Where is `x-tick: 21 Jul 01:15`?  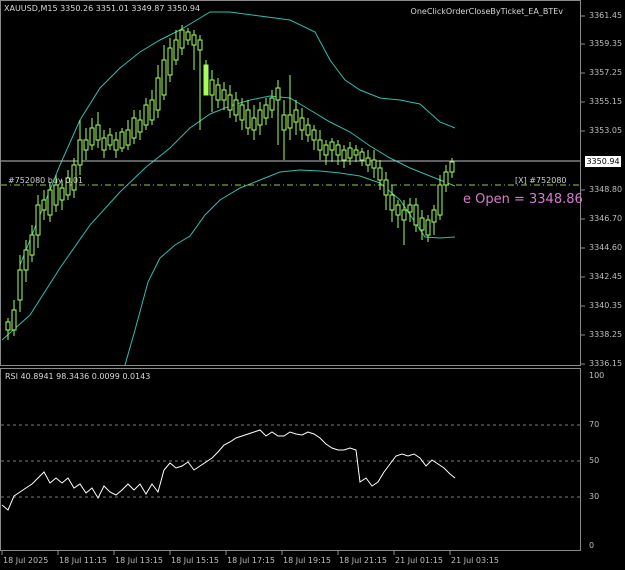 x-tick: 21 Jul 01:15 is located at coordinates (419, 560).